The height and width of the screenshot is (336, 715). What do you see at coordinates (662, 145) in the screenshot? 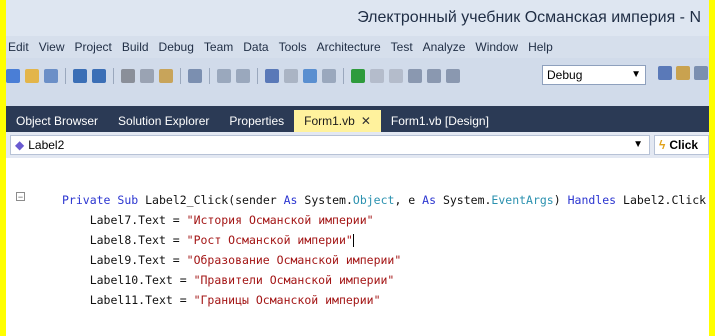
I see `event-icon: ϟ` at bounding box center [662, 145].